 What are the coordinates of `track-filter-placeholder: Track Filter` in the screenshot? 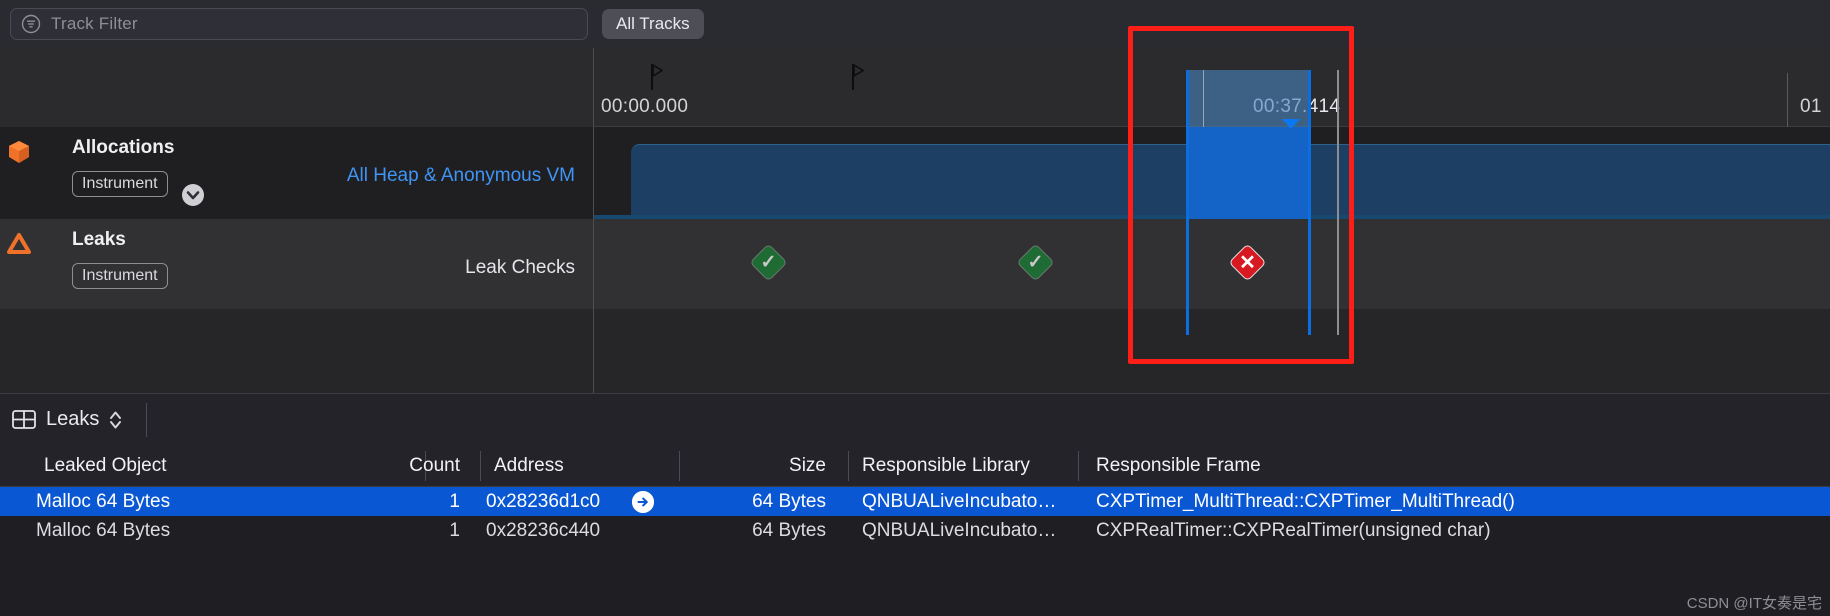 It's located at (94, 23).